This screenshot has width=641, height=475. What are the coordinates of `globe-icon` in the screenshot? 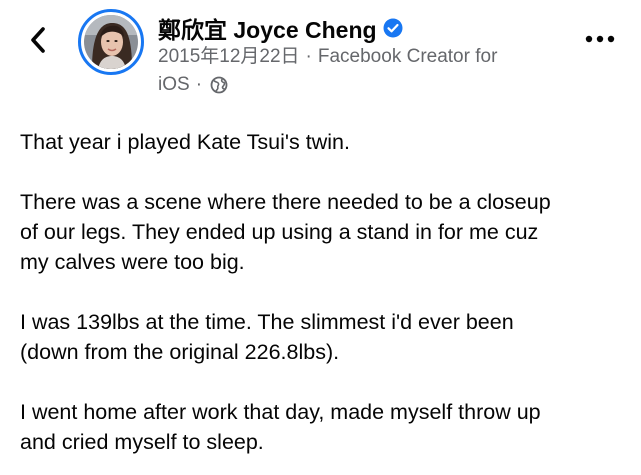 It's located at (219, 85).